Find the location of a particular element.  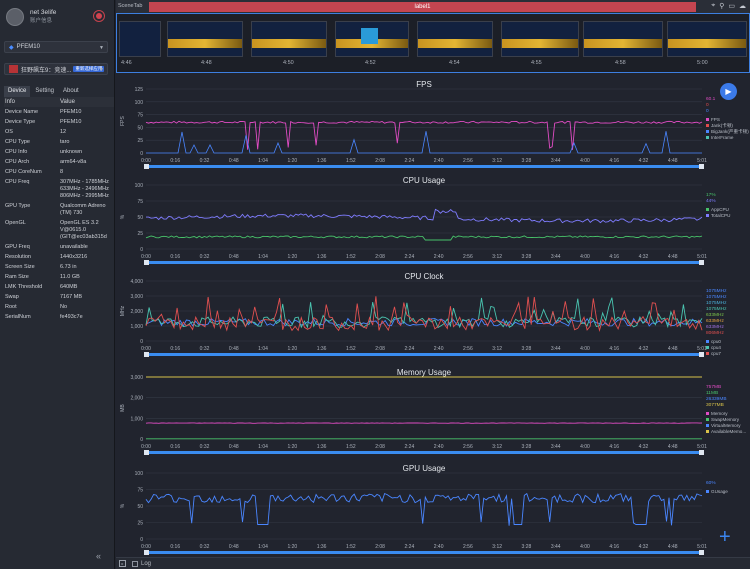

cloud-icon: ☁ is located at coordinates (742, 6).